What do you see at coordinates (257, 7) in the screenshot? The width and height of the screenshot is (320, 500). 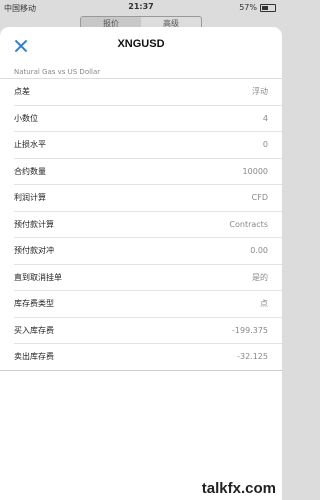 I see `battery-indicator: 57%` at bounding box center [257, 7].